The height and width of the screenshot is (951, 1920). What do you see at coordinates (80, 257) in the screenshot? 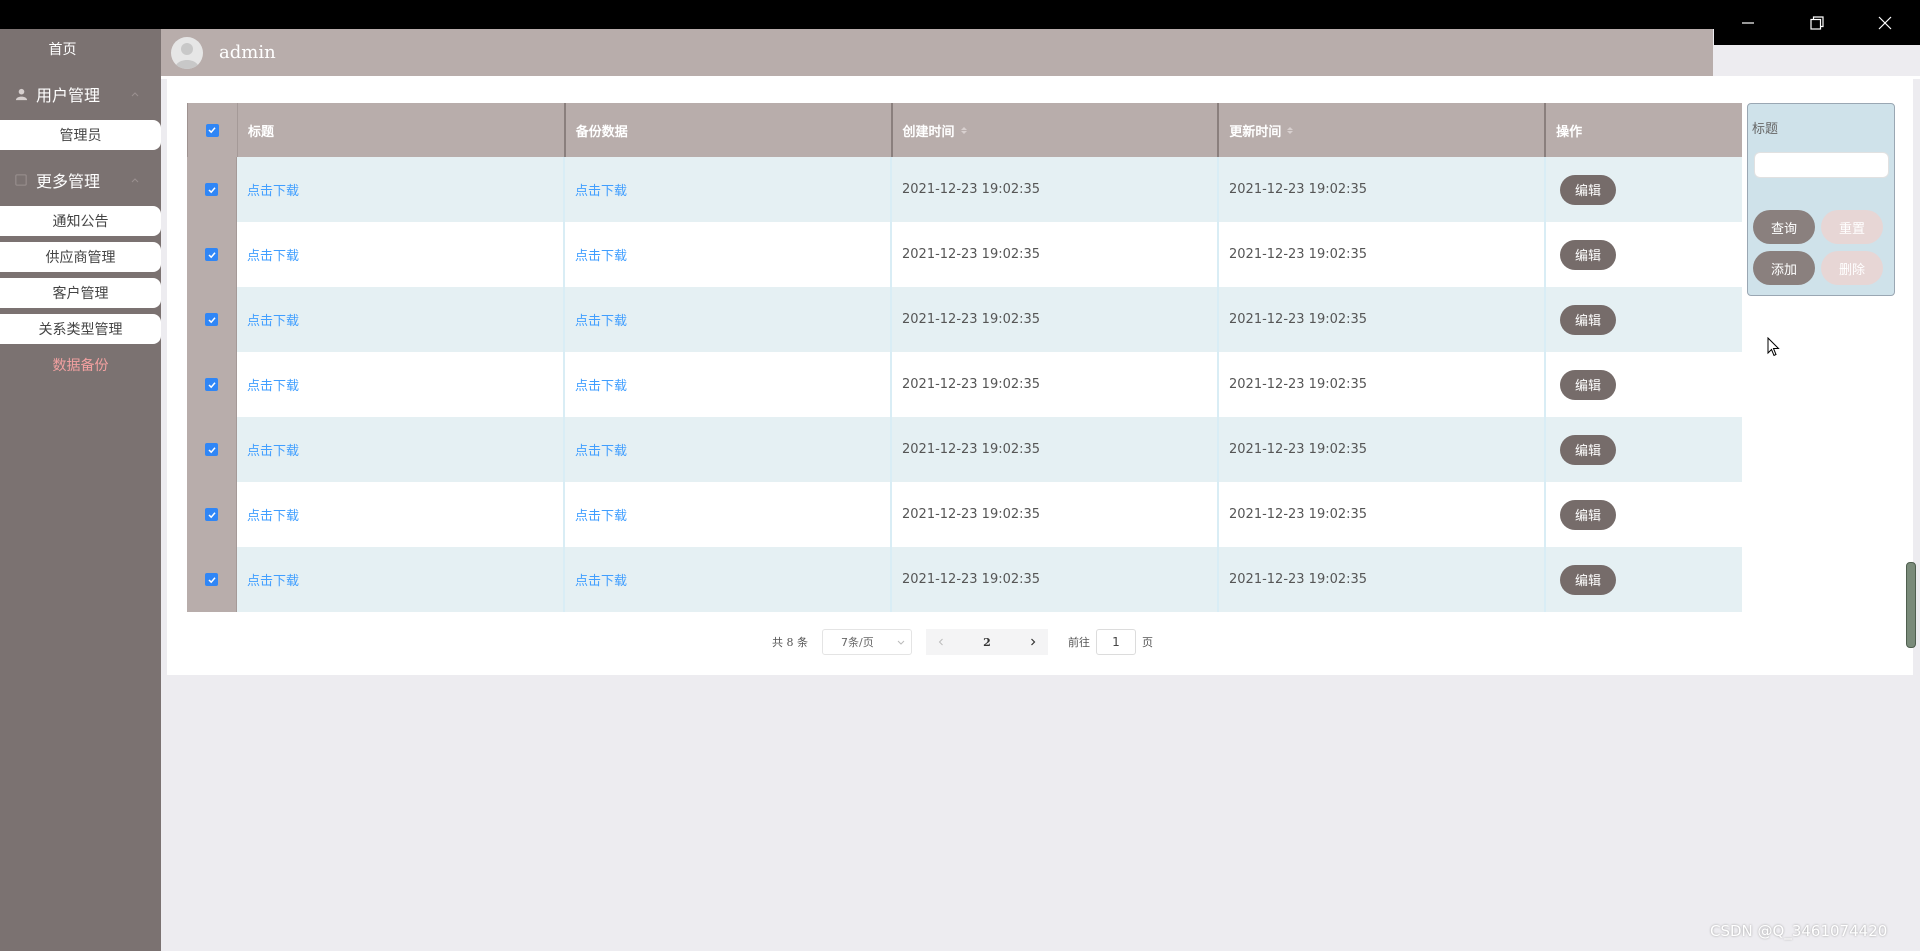
I see `sidebar-item-supplier: 供应商管理` at bounding box center [80, 257].